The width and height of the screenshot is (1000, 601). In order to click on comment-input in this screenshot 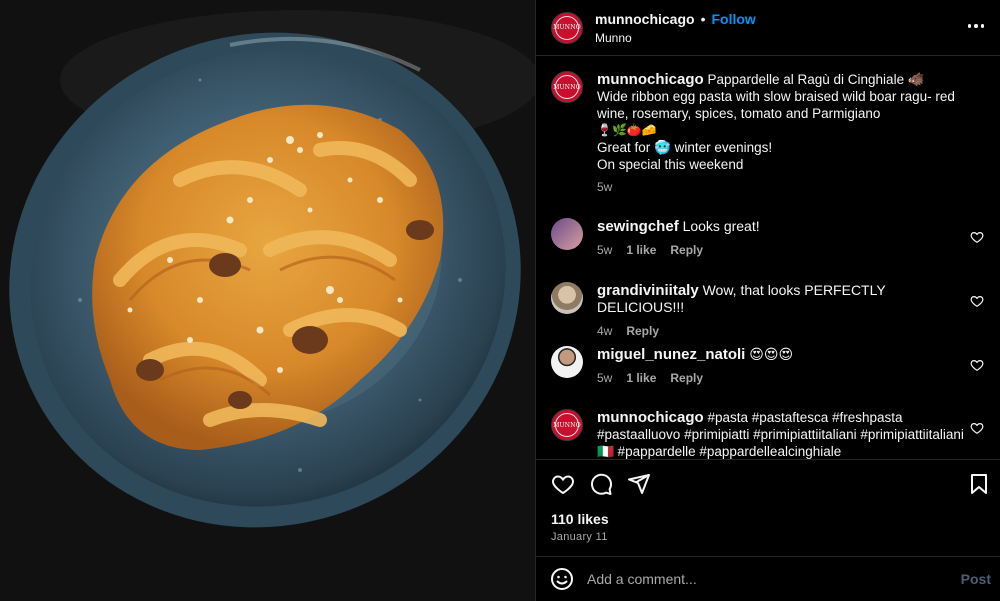, I will do `click(757, 579)`.